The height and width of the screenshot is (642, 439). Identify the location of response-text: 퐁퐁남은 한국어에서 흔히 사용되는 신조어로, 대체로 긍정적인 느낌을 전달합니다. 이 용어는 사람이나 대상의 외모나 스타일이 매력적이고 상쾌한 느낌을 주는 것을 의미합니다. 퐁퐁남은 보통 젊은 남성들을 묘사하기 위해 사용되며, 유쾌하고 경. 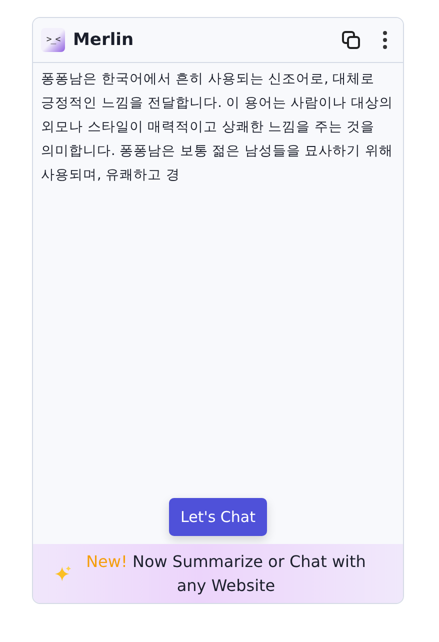
(217, 127).